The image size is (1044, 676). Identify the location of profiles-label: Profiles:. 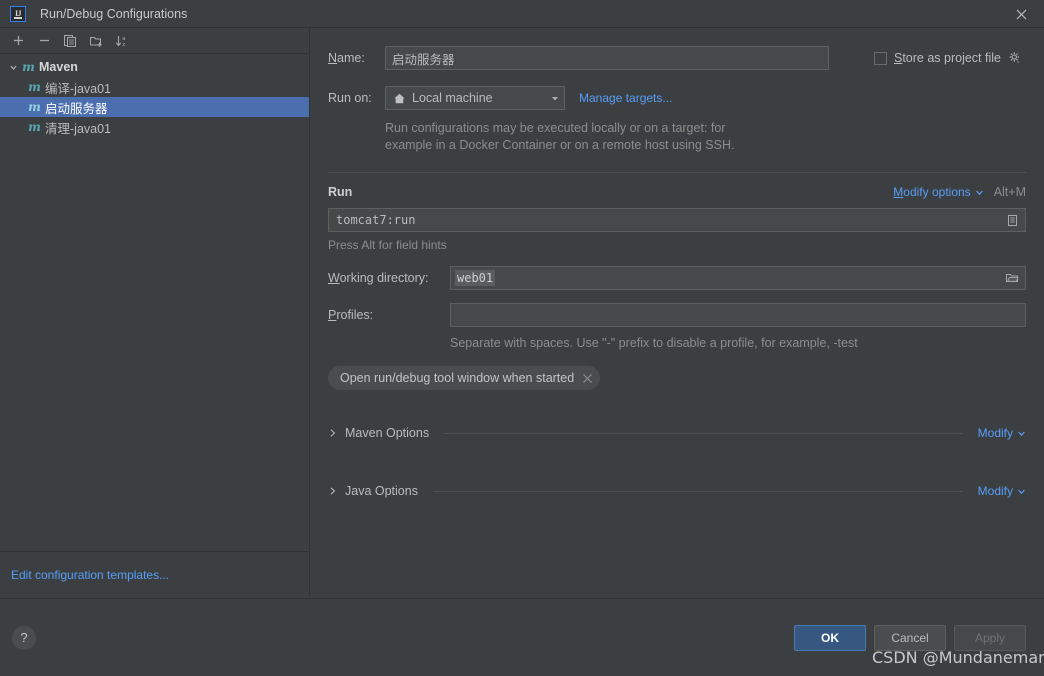
(351, 315).